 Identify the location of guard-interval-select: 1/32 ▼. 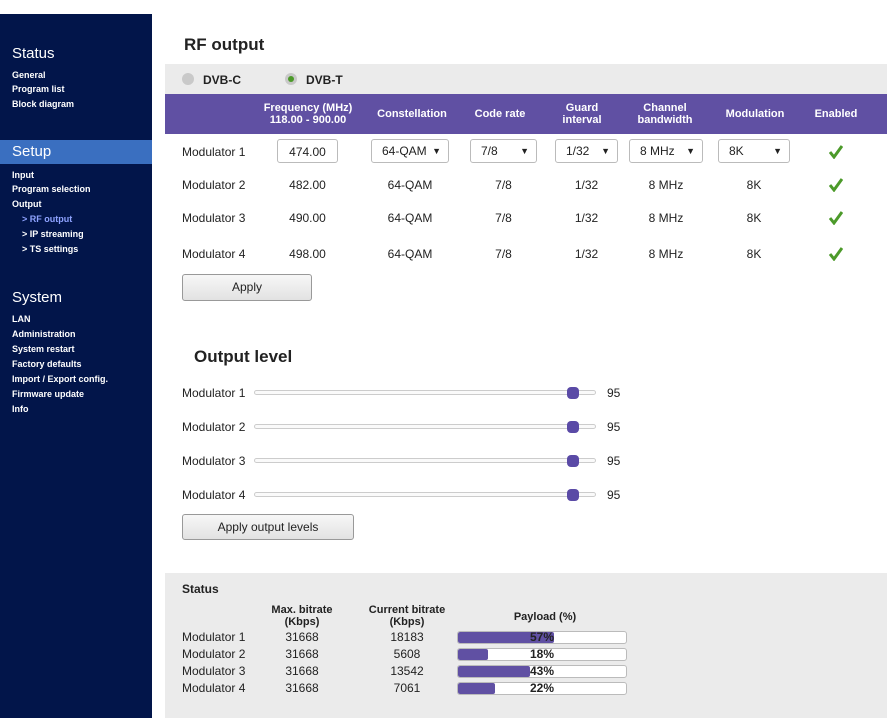
(586, 151).